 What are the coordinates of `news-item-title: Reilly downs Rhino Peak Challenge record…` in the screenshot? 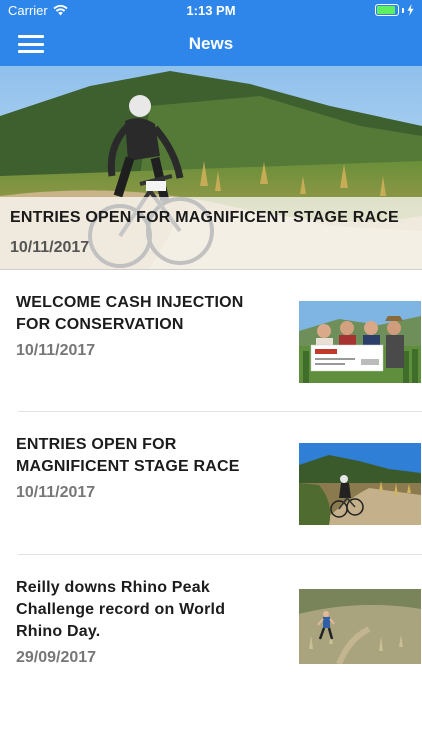 It's located at (121, 609).